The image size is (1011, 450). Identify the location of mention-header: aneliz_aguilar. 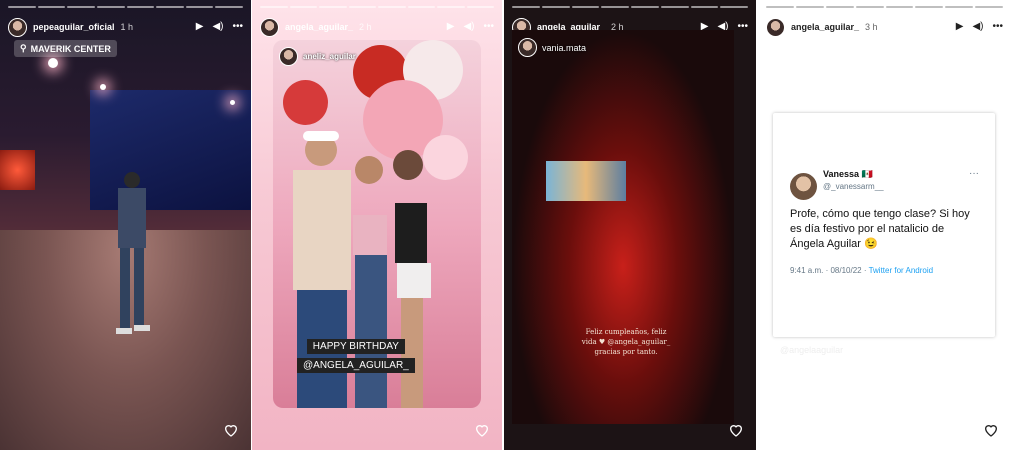
(317, 56).